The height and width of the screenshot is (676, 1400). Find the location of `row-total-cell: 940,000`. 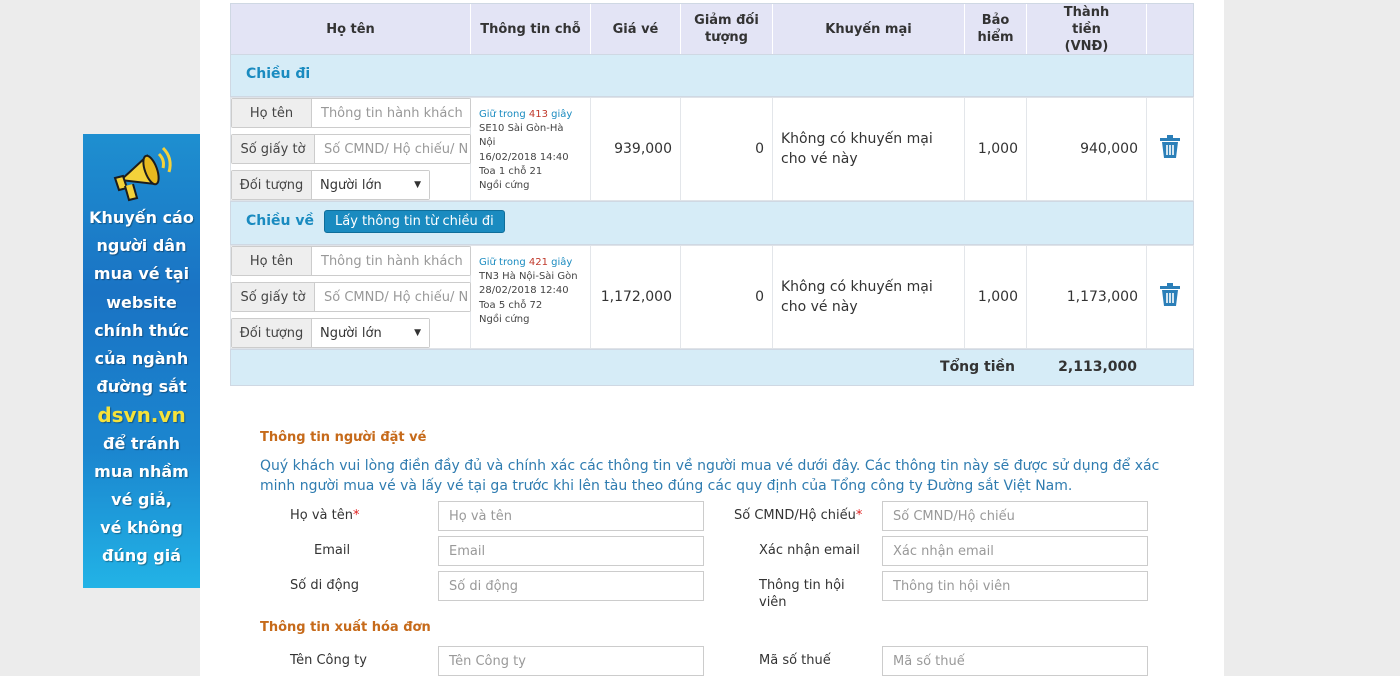

row-total-cell: 940,000 is located at coordinates (1087, 149).